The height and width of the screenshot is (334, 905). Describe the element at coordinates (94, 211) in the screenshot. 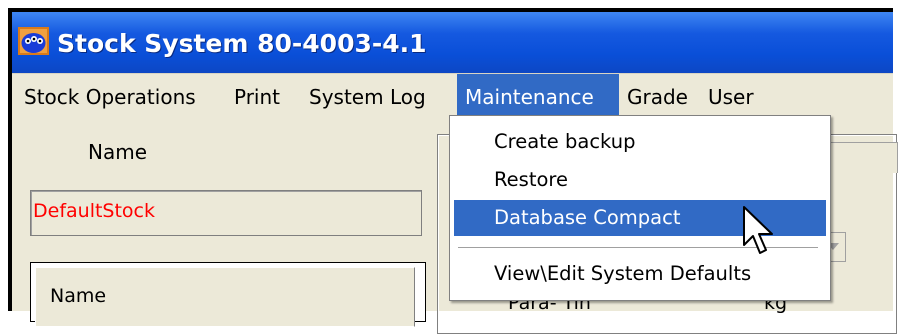

I see `stock-name-value: DefaultStock` at that location.